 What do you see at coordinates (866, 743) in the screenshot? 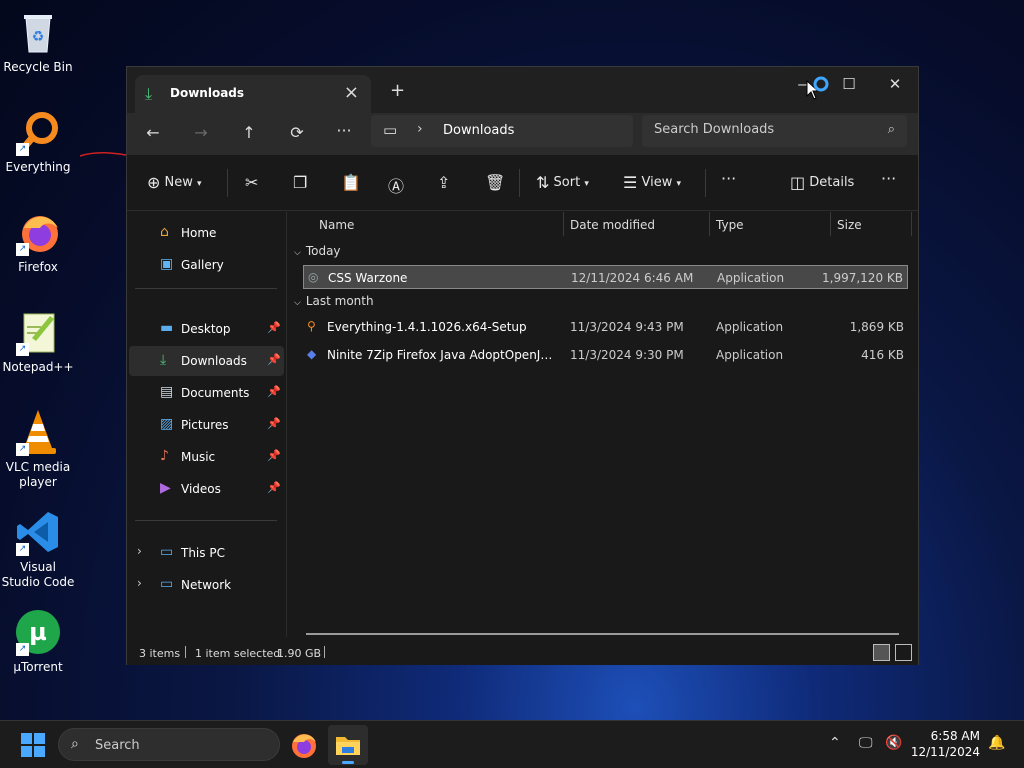
I see `network-monitor-icon: 🖵` at bounding box center [866, 743].